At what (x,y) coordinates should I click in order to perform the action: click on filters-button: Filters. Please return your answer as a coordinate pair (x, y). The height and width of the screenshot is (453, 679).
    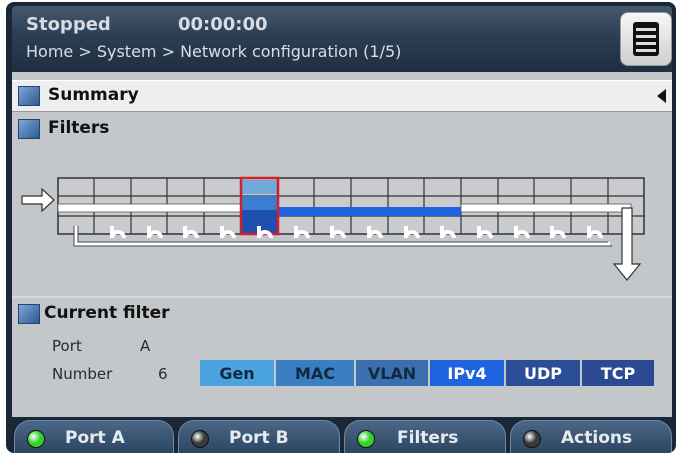
    Looking at the image, I should click on (425, 436).